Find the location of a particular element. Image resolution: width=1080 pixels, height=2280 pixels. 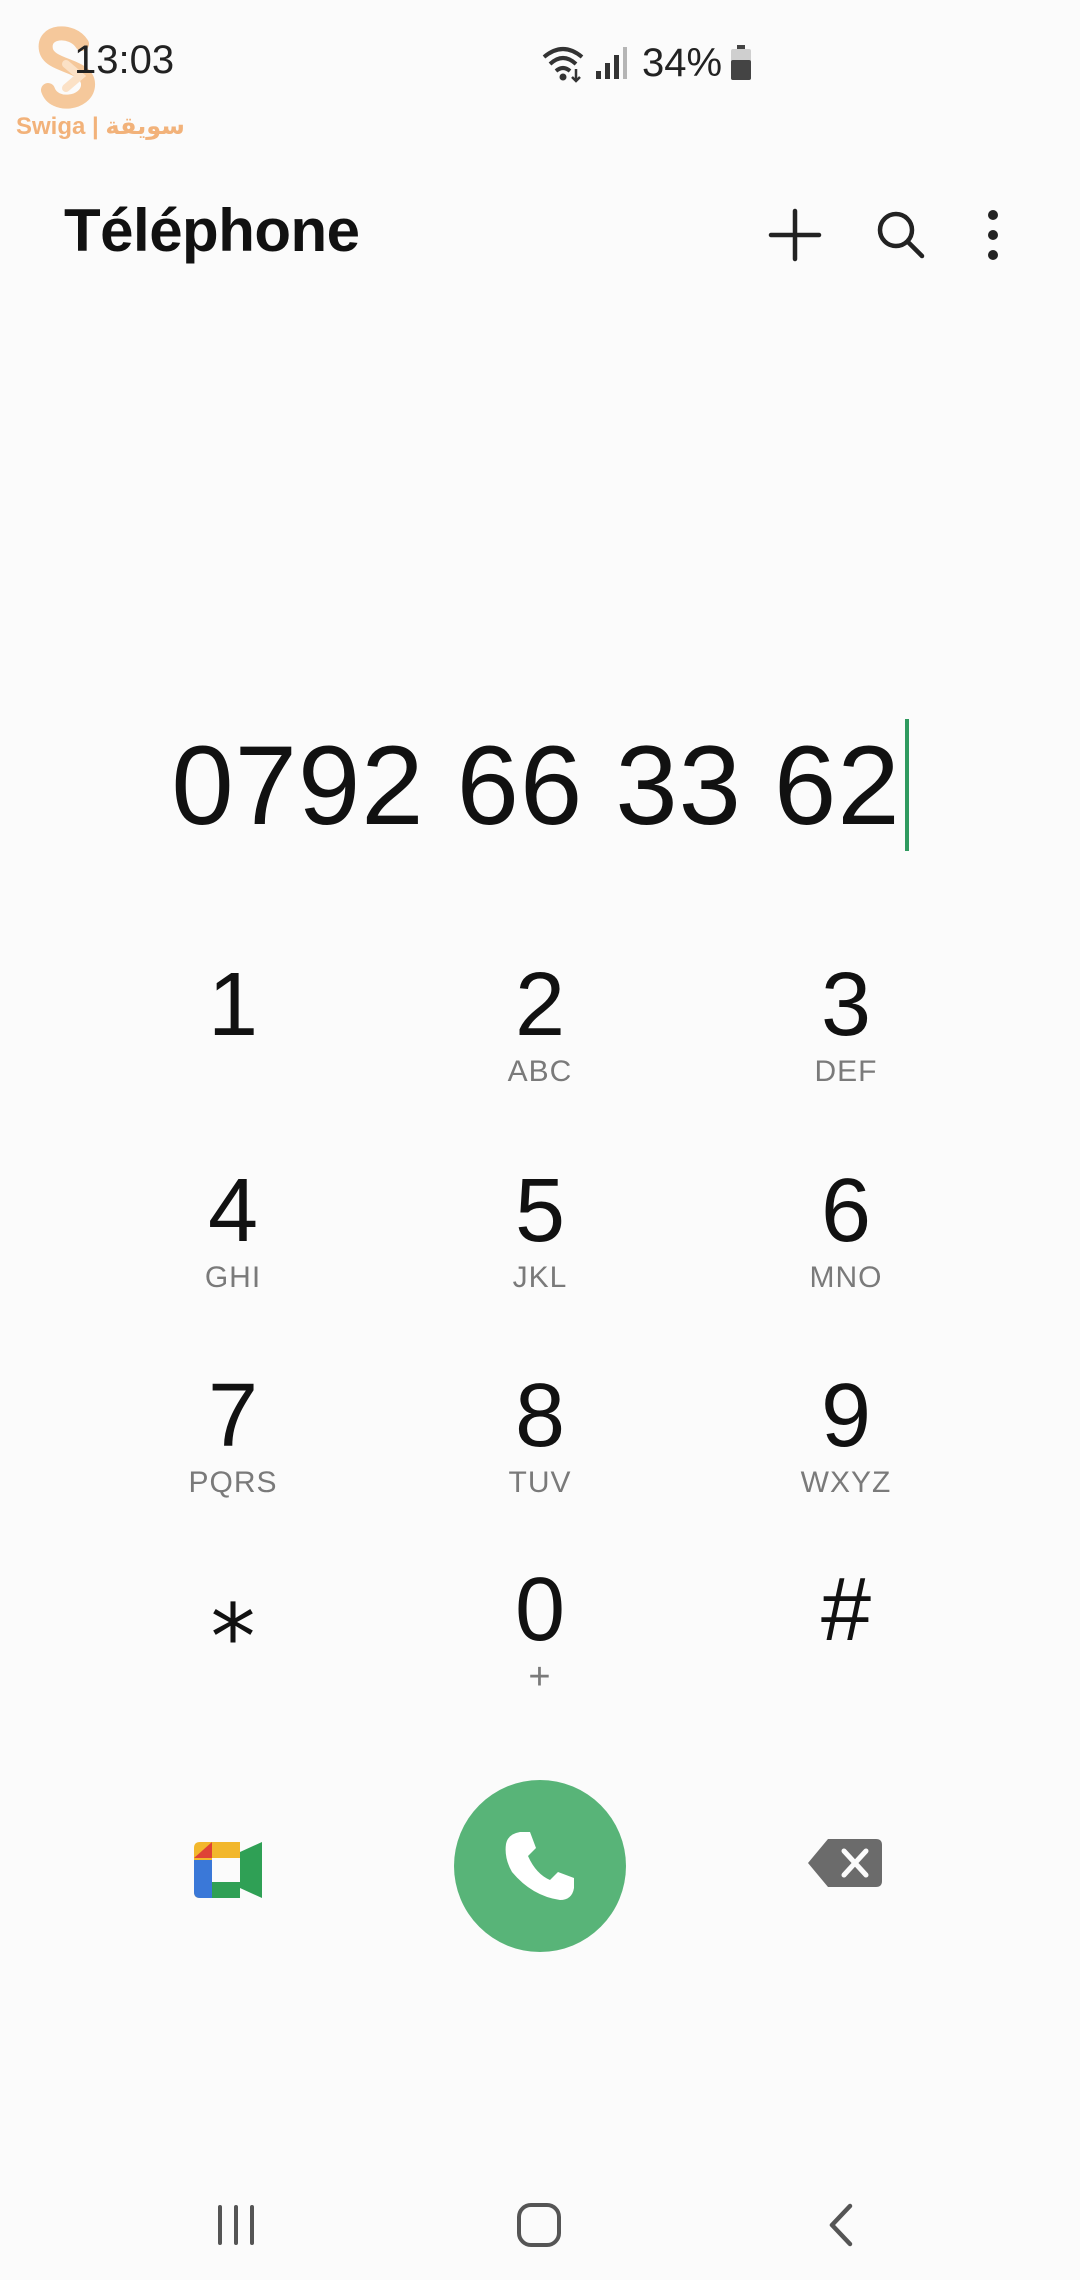

key-4: 4 GHI is located at coordinates (233, 1246).